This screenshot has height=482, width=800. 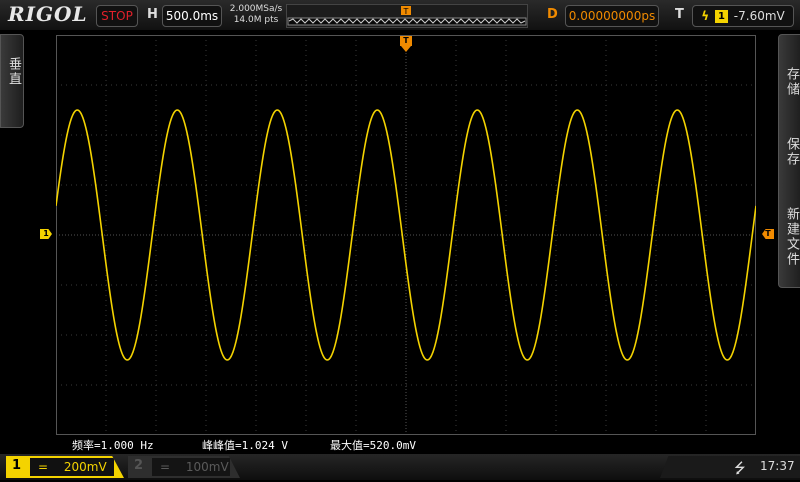 I want to click on sample-rate: 2.000MSa/s, so click(x=256, y=9).